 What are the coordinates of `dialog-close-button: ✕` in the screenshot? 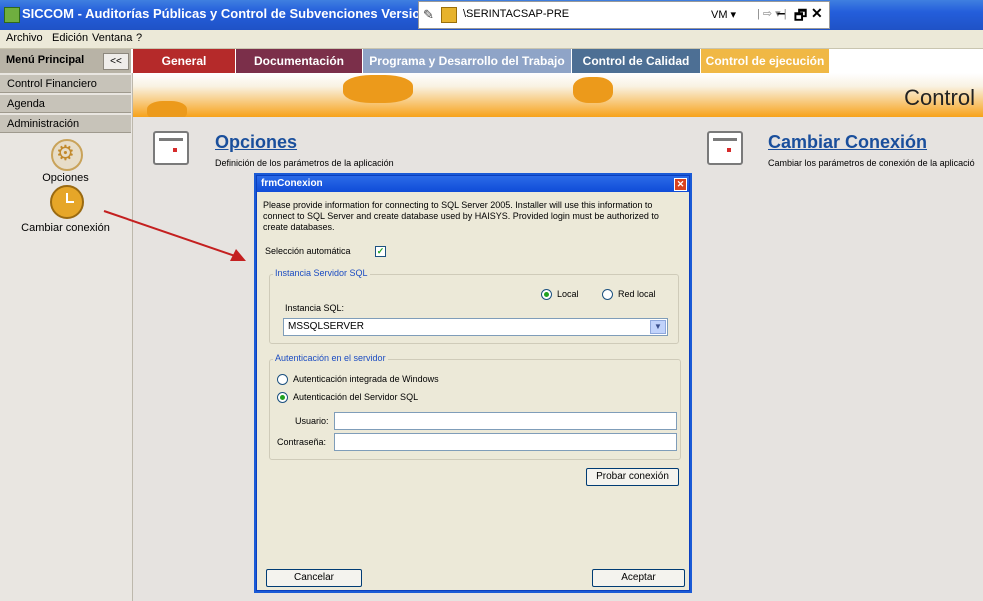 It's located at (680, 184).